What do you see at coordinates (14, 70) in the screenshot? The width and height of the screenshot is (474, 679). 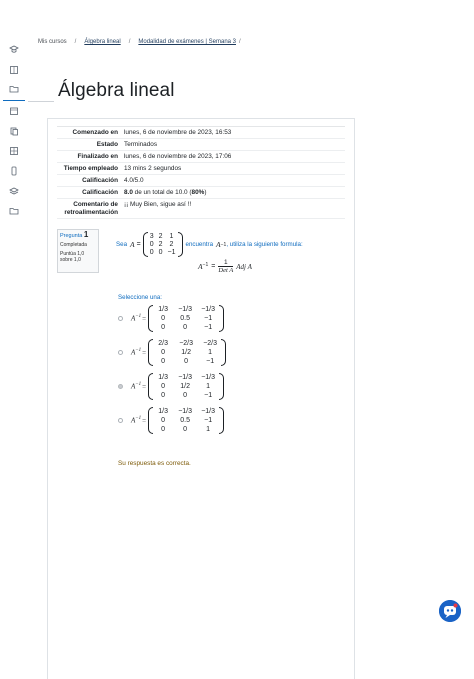 I see `book-icon` at bounding box center [14, 70].